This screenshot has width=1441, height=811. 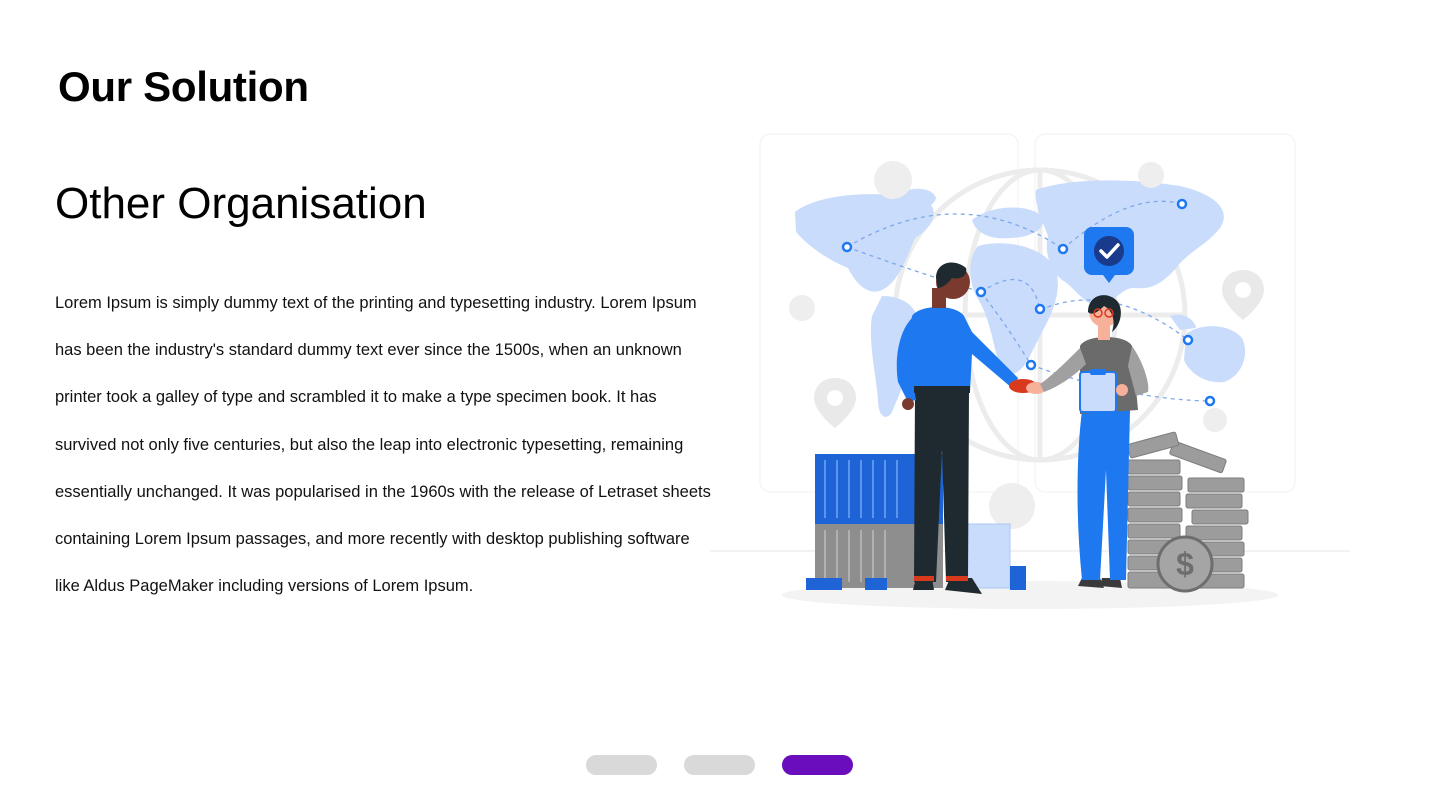 I want to click on pager-dot-3-active, so click(x=817, y=765).